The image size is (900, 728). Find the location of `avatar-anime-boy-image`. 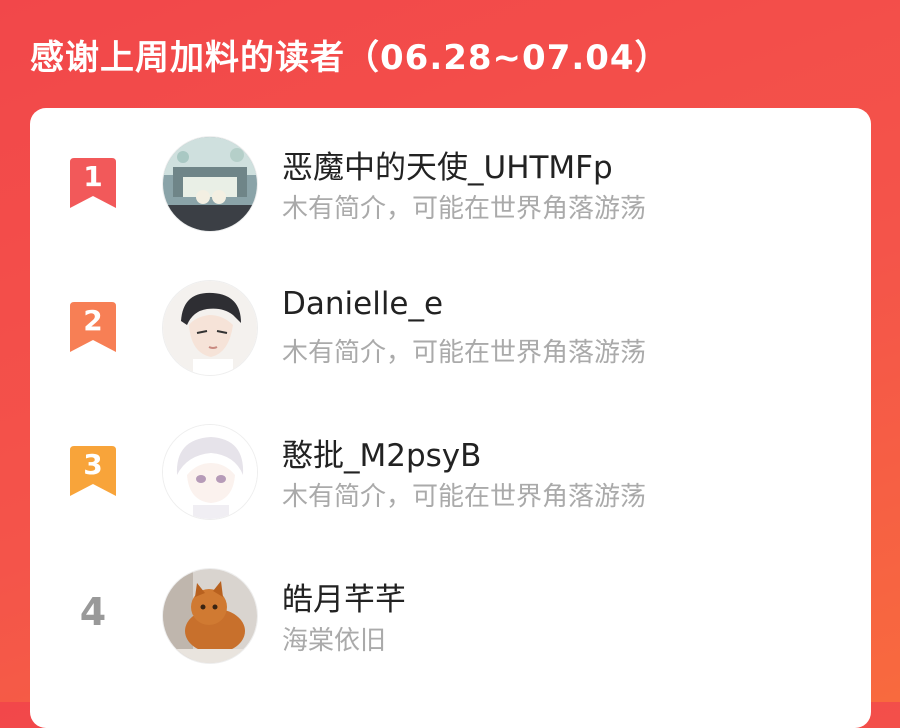

avatar-anime-boy-image is located at coordinates (210, 328).